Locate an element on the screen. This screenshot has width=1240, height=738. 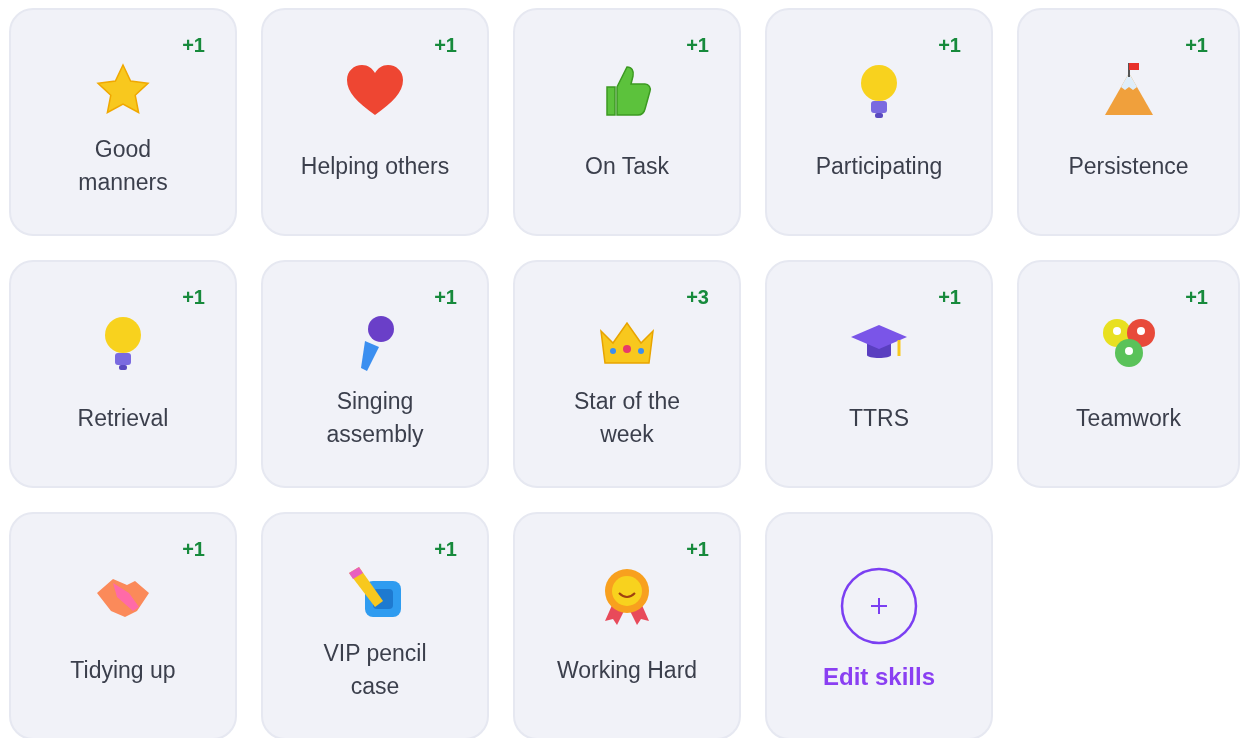
skill-label: Singing assembly is located at coordinates (375, 418).